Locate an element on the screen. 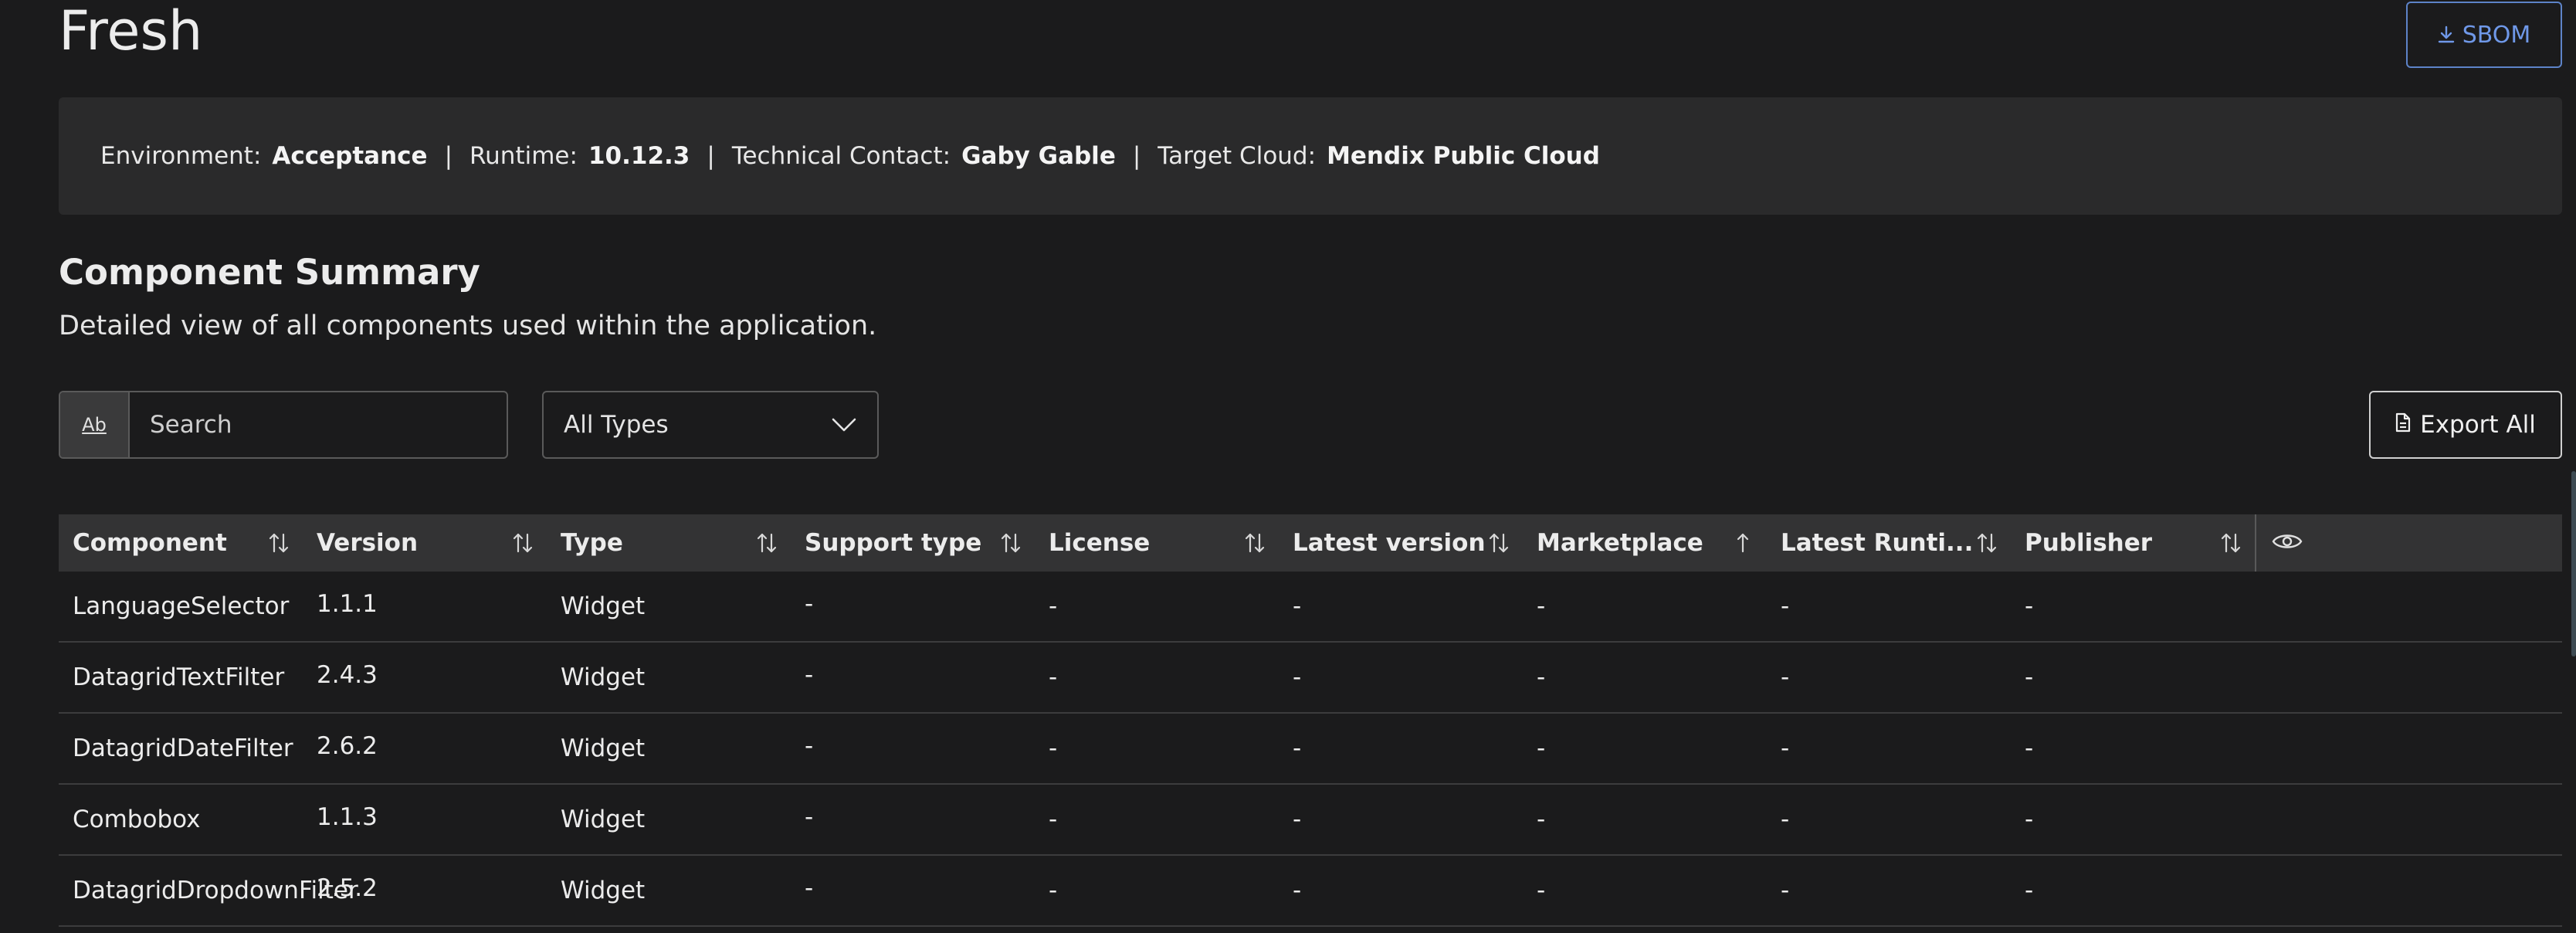  cell-version: 2.4.3 is located at coordinates (347, 675).